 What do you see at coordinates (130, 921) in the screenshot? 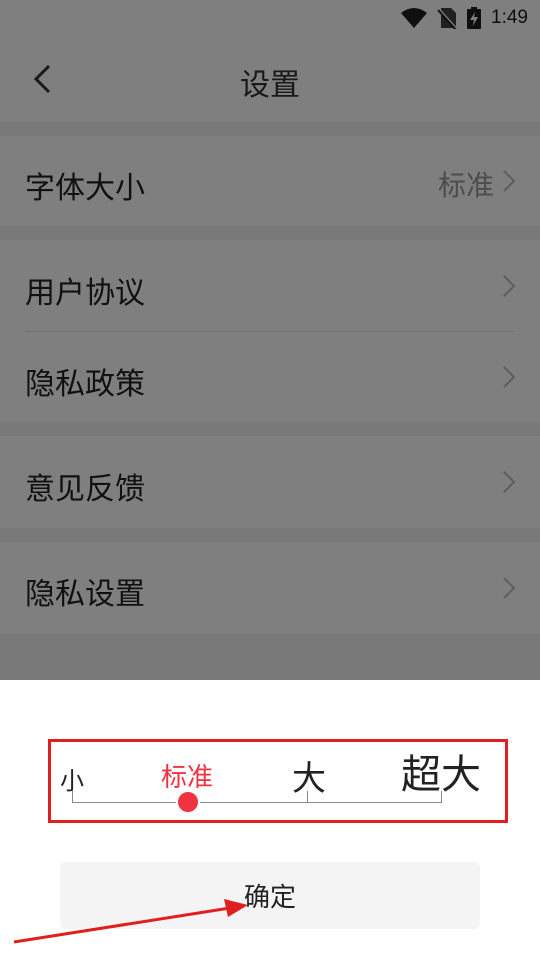
I see `annotation-arrow` at bounding box center [130, 921].